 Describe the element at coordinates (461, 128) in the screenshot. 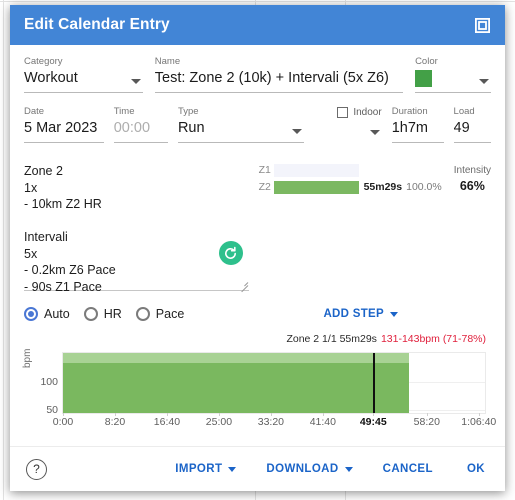

I see `load-value: 49` at that location.